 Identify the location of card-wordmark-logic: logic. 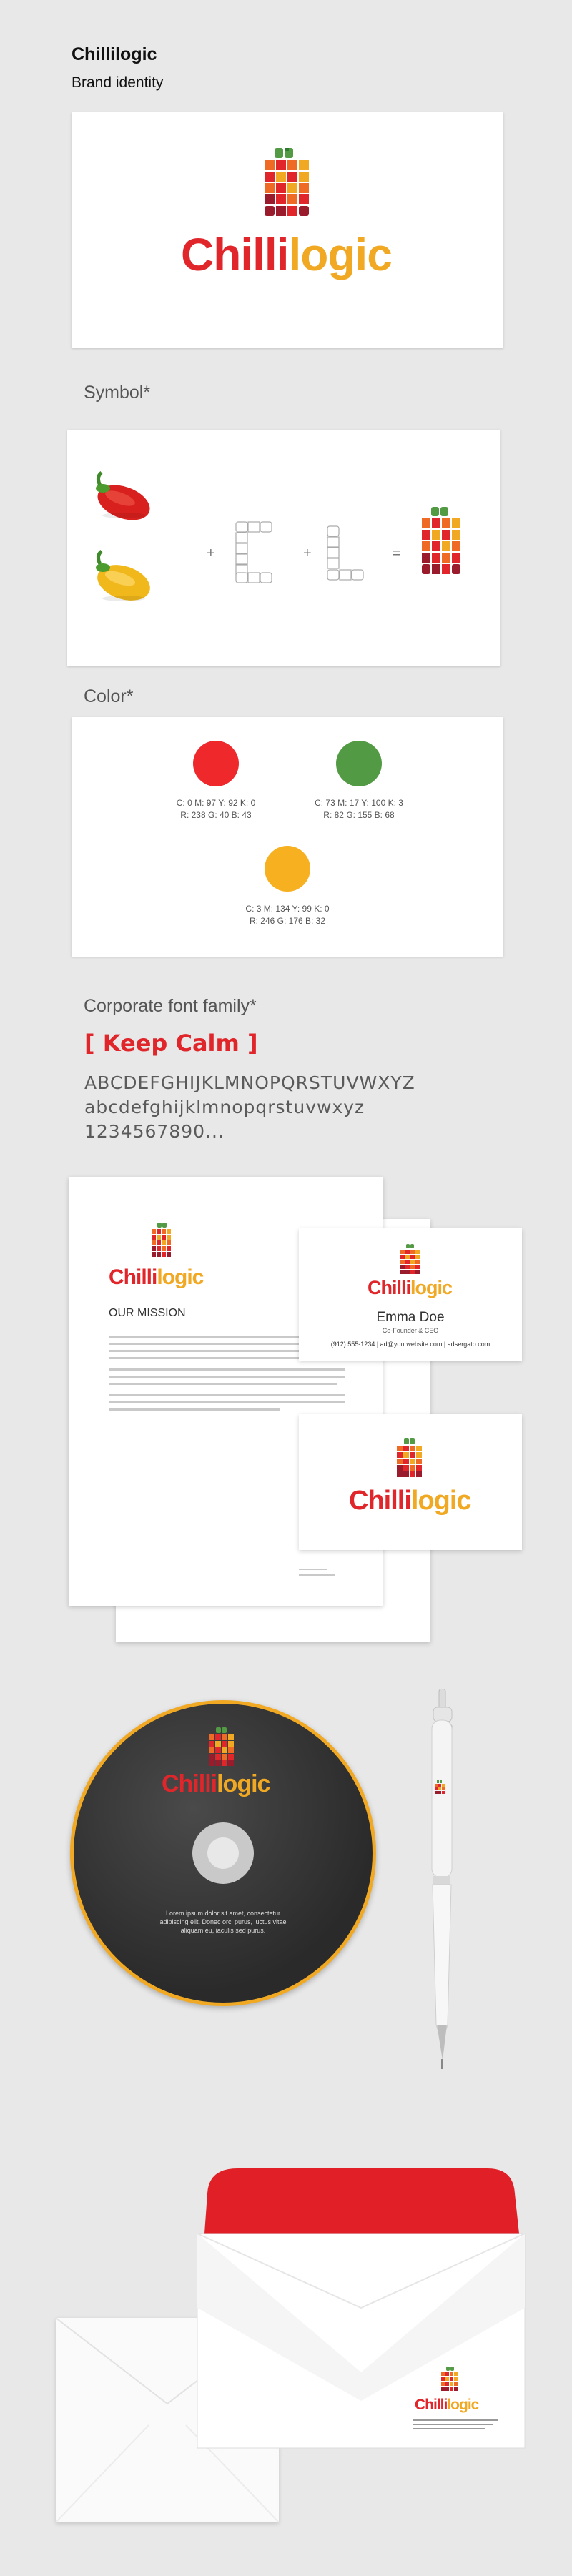
(431, 1287).